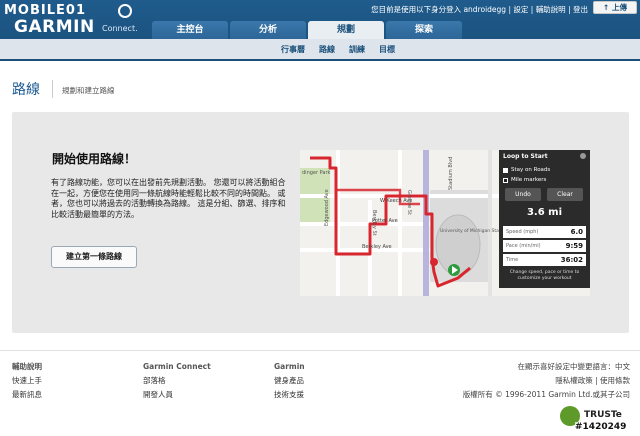  What do you see at coordinates (547, 367) in the screenshot?
I see `language-preference-link: 在顯示喜好設定中變更語言：中文` at bounding box center [547, 367].